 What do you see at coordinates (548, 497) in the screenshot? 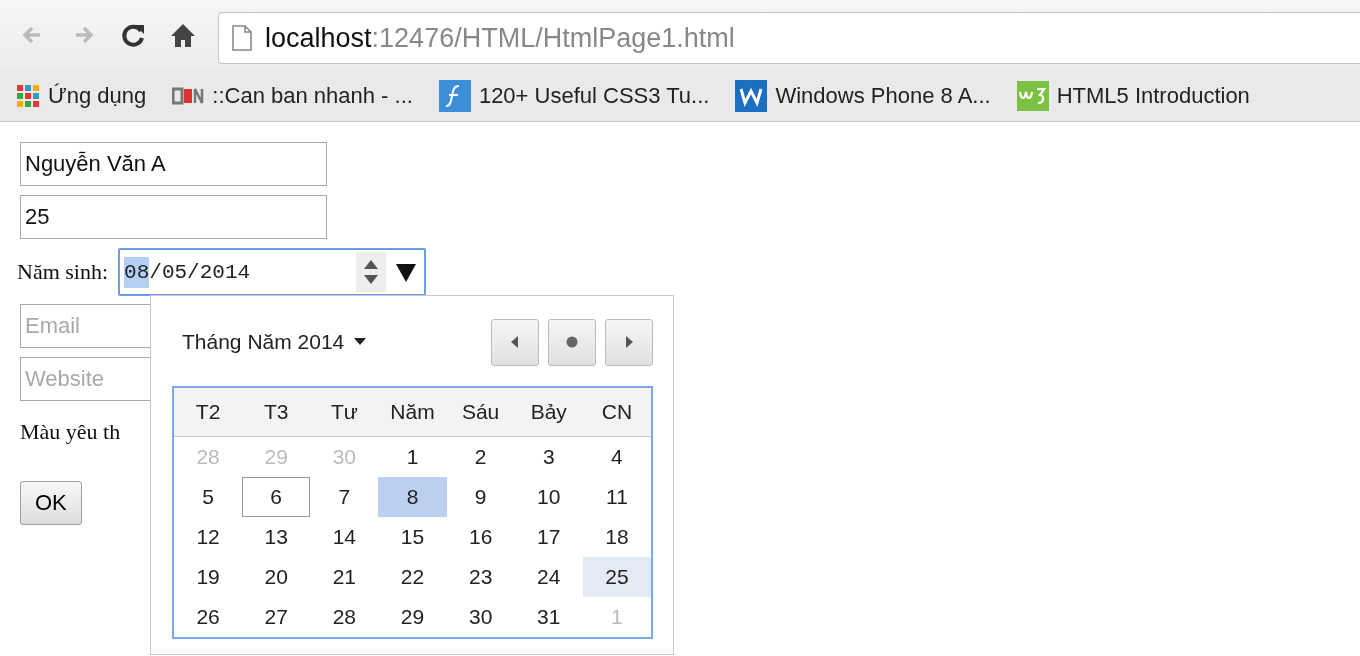
I see `calendar-day: 10` at bounding box center [548, 497].